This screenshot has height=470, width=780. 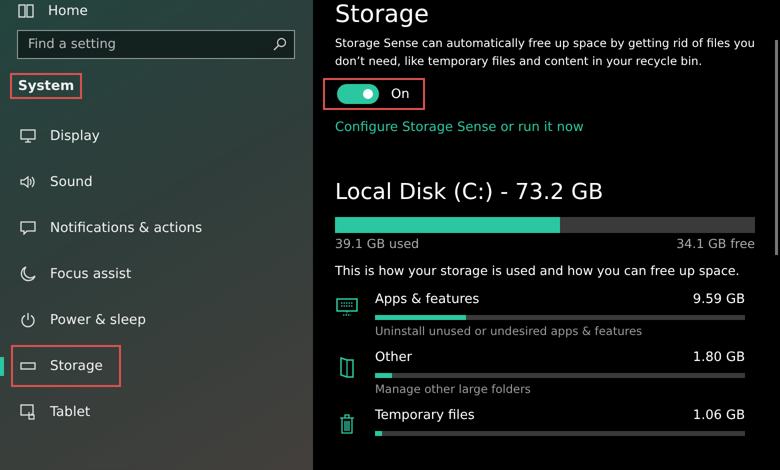 What do you see at coordinates (545, 52) in the screenshot?
I see `description-text: Storage Sense can automatically free up space by getting rid of files you don’t need, like temporary files and content in your recycle bin.` at bounding box center [545, 52].